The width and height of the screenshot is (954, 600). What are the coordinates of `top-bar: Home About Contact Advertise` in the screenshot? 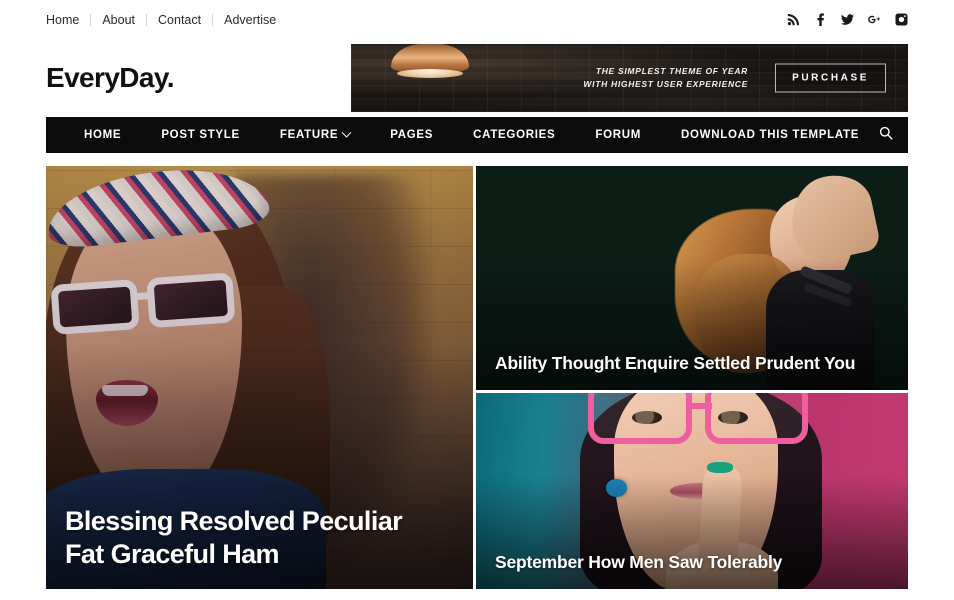 It's located at (477, 19).